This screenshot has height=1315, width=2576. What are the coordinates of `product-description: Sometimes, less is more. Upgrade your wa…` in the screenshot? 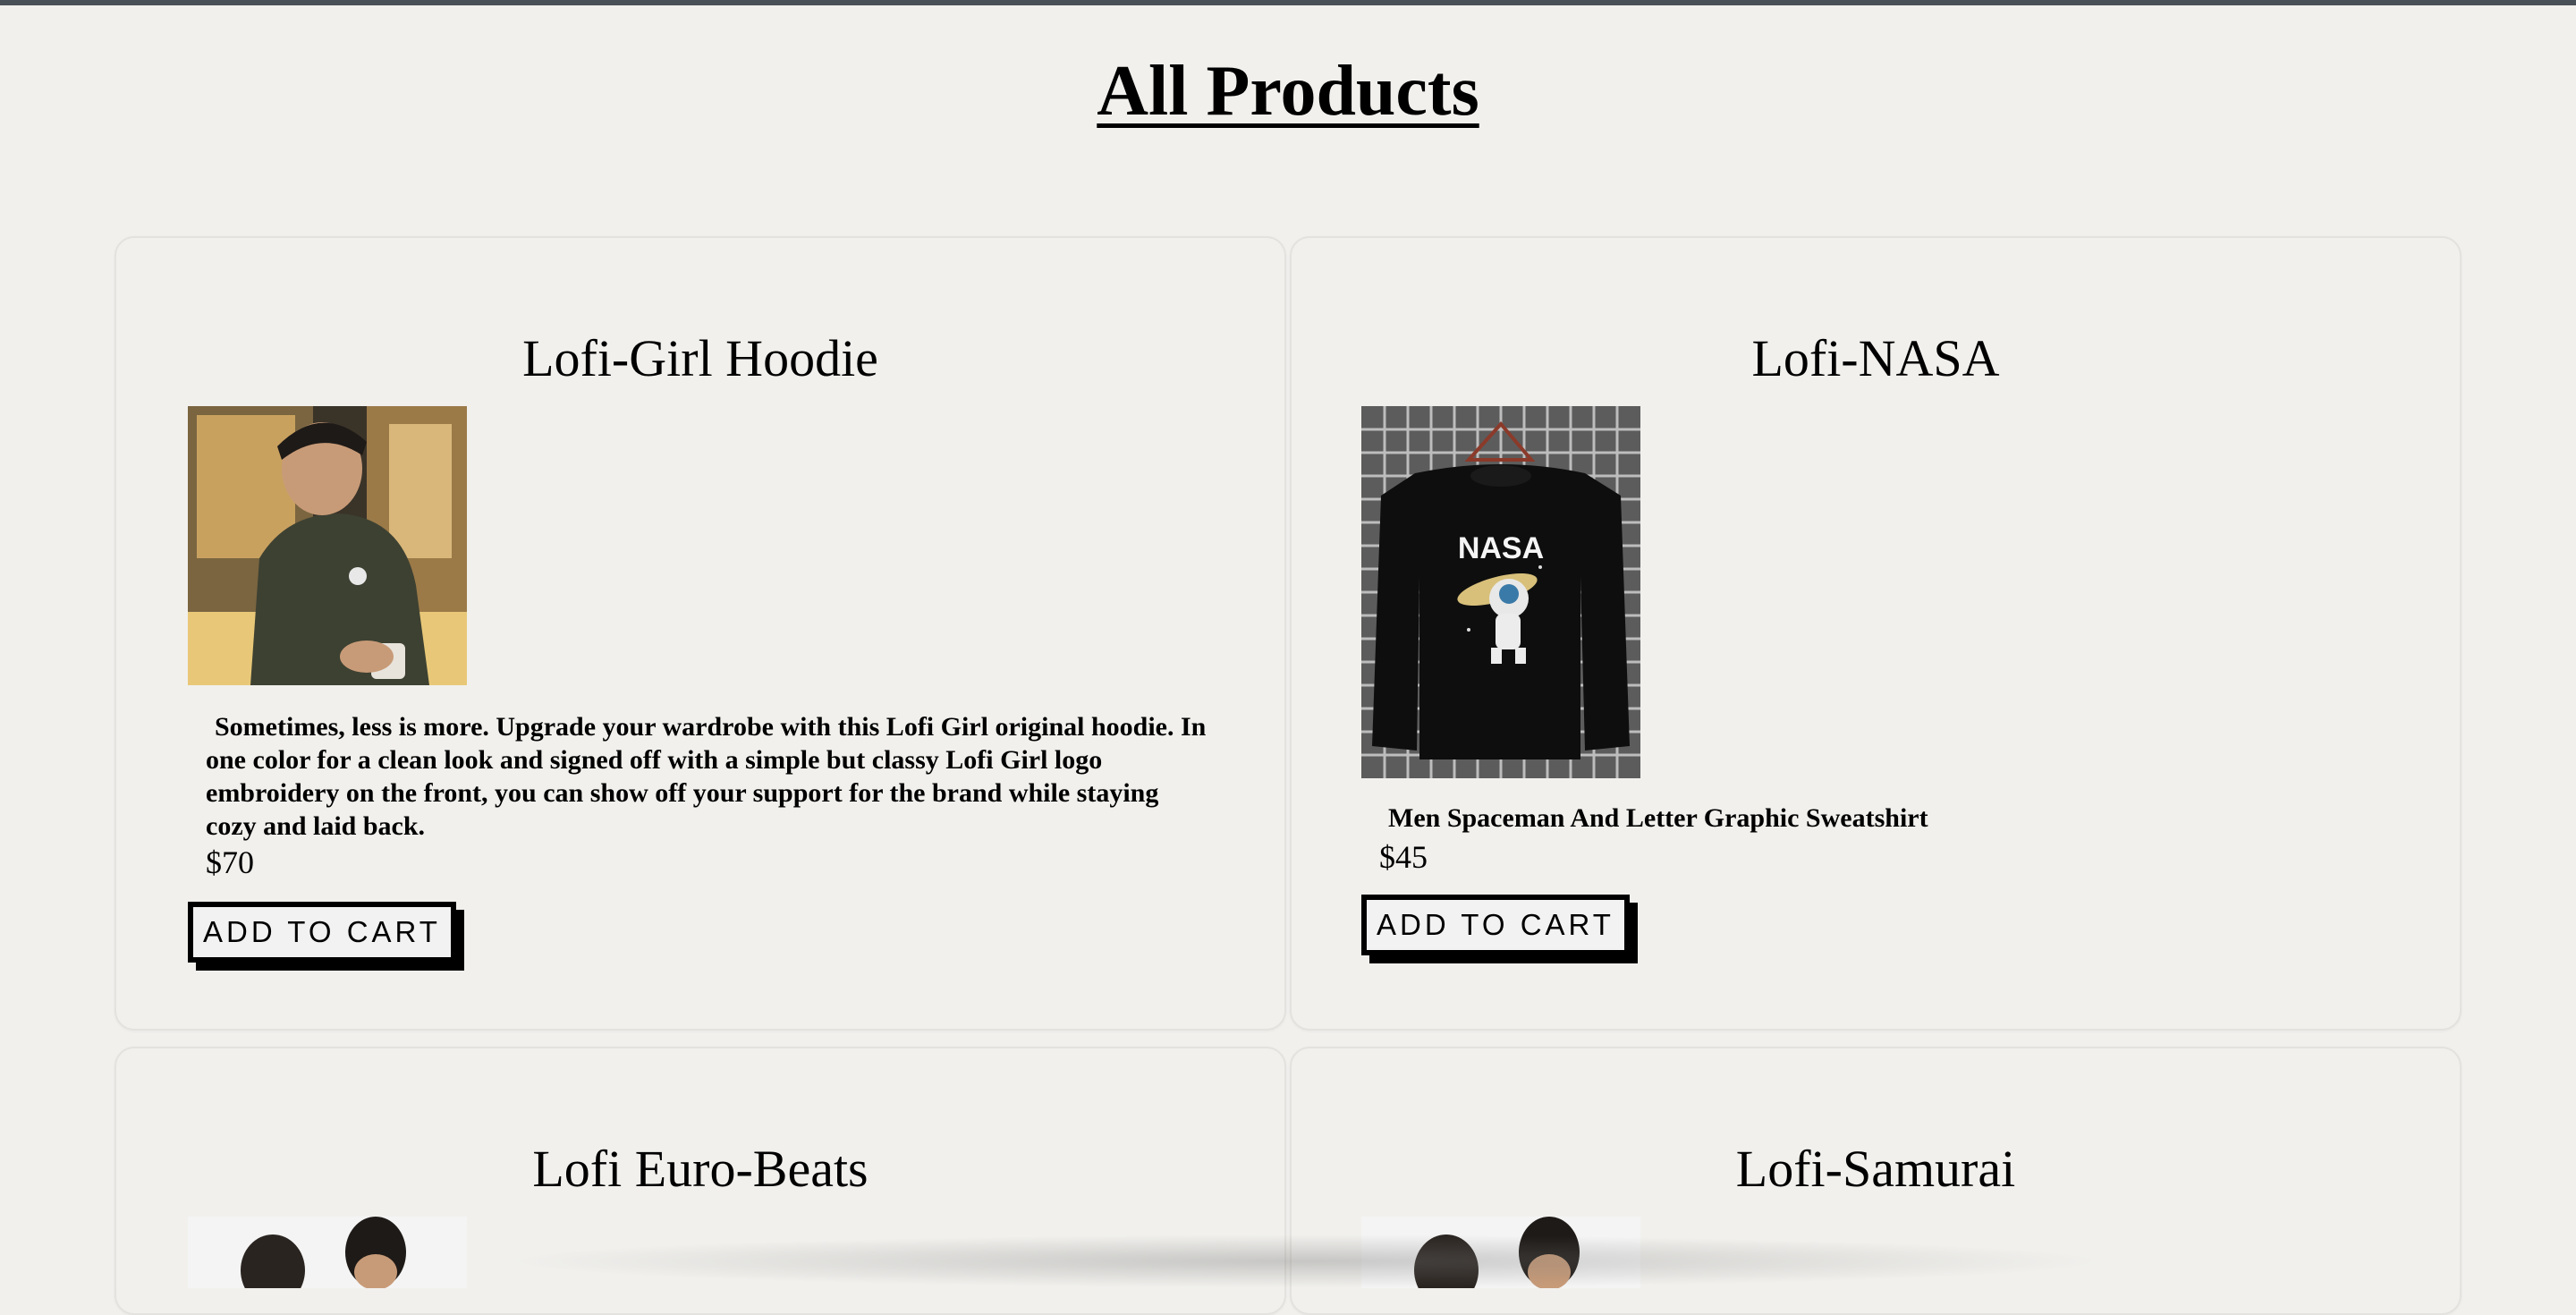 It's located at (706, 776).